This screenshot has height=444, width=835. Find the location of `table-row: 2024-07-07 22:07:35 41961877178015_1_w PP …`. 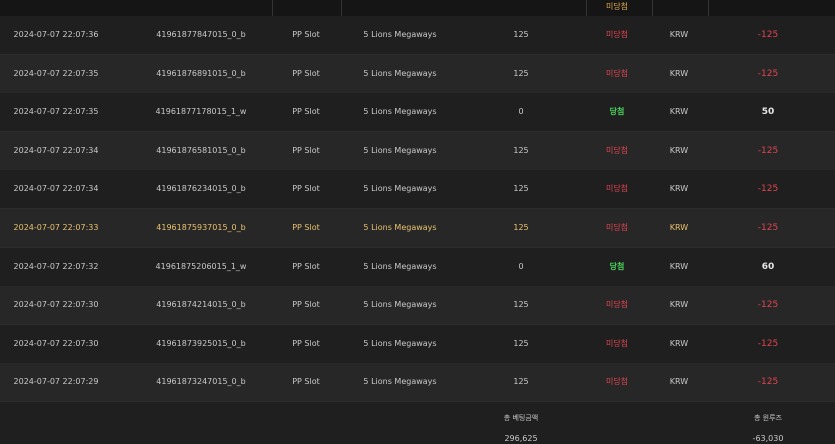

table-row: 2024-07-07 22:07:35 41961877178015_1_w PP … is located at coordinates (417, 113).